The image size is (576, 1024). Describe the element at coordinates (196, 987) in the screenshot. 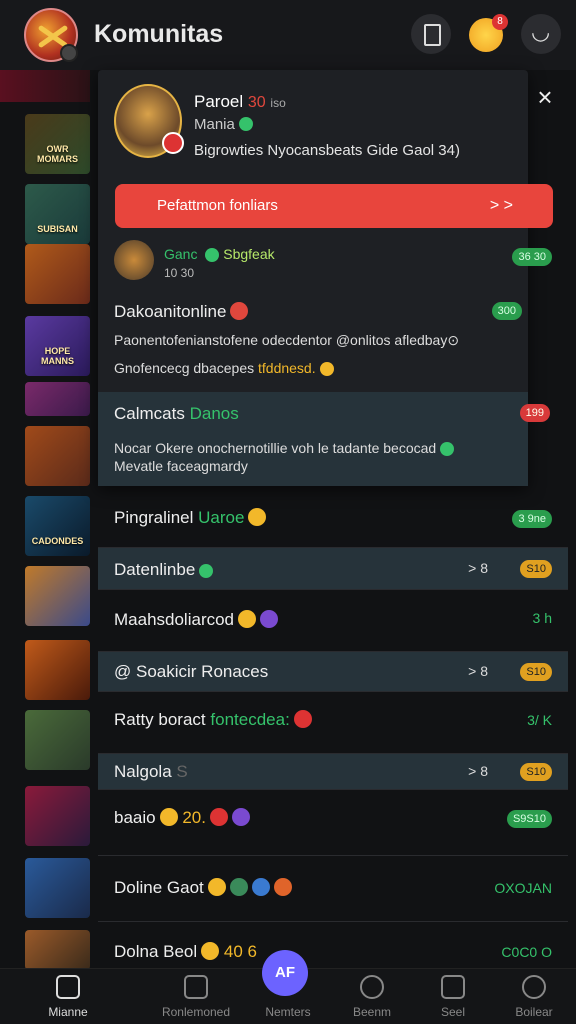

I see `message-icon` at that location.